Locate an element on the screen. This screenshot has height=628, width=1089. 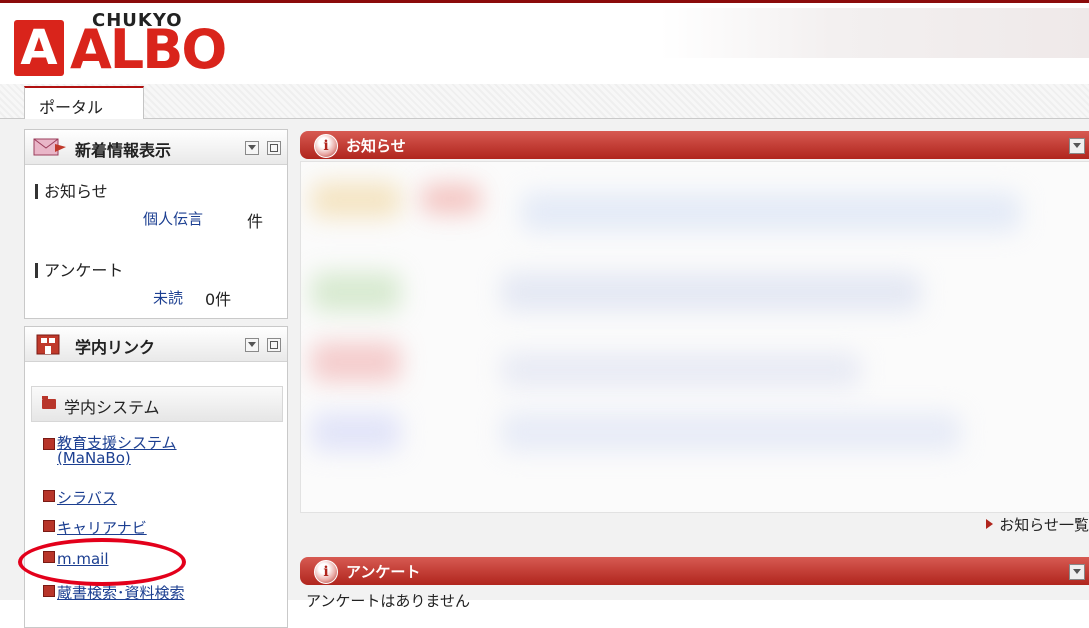
campus-systems-title: 学内システム is located at coordinates (112, 407).